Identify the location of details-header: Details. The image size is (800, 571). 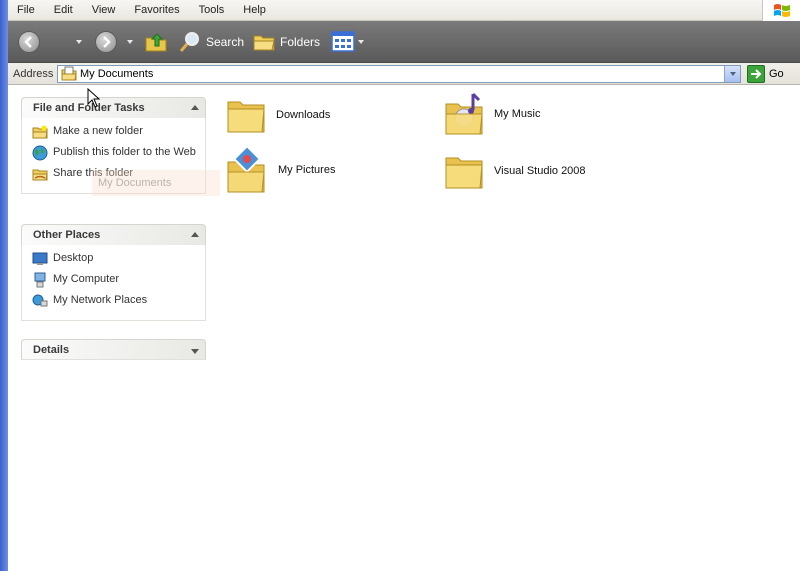
(113, 349).